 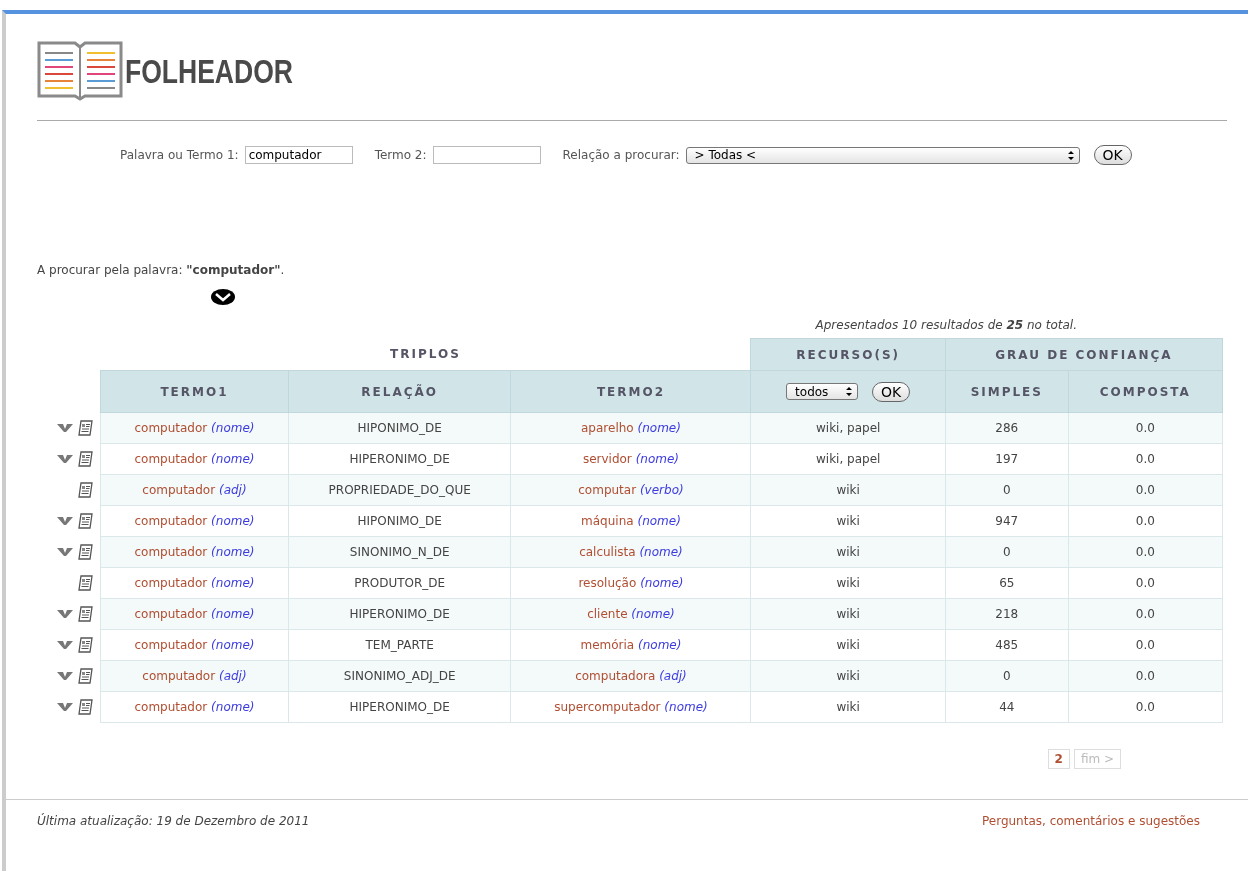 I want to click on column-header: RELAÇÃO, so click(x=399, y=391).